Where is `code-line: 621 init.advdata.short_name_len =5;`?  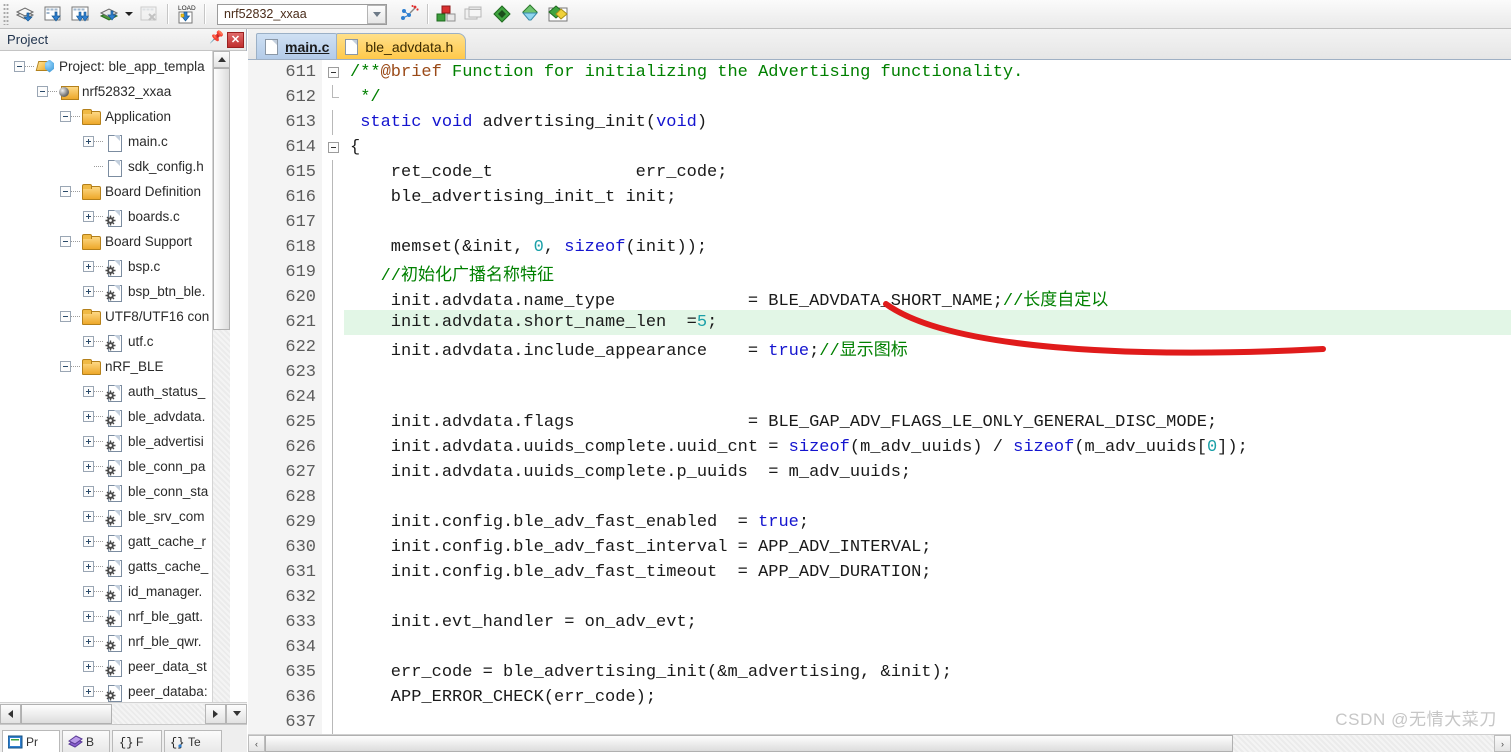
code-line: 621 init.advdata.short_name_len =5; is located at coordinates (879, 322).